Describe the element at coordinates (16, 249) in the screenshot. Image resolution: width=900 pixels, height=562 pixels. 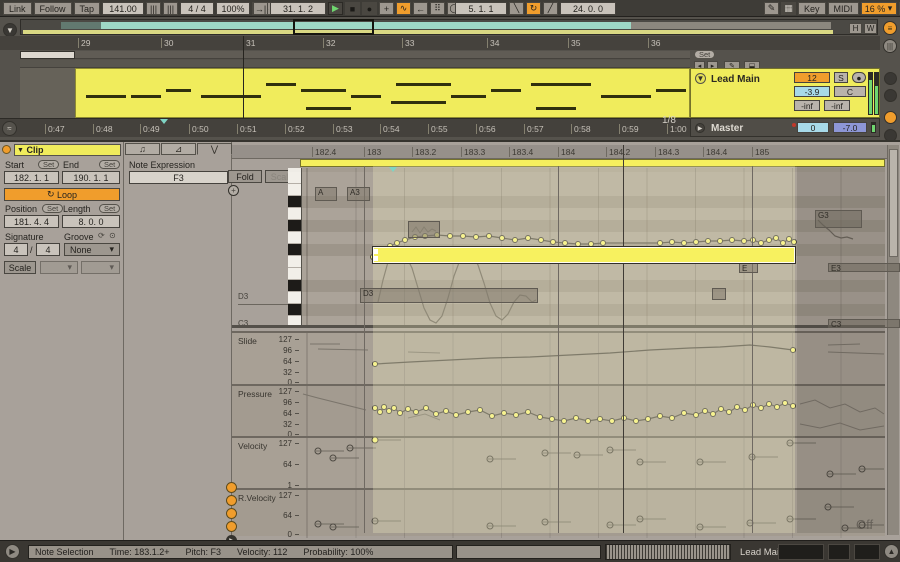
I see `signature-numerator-field: 4` at that location.